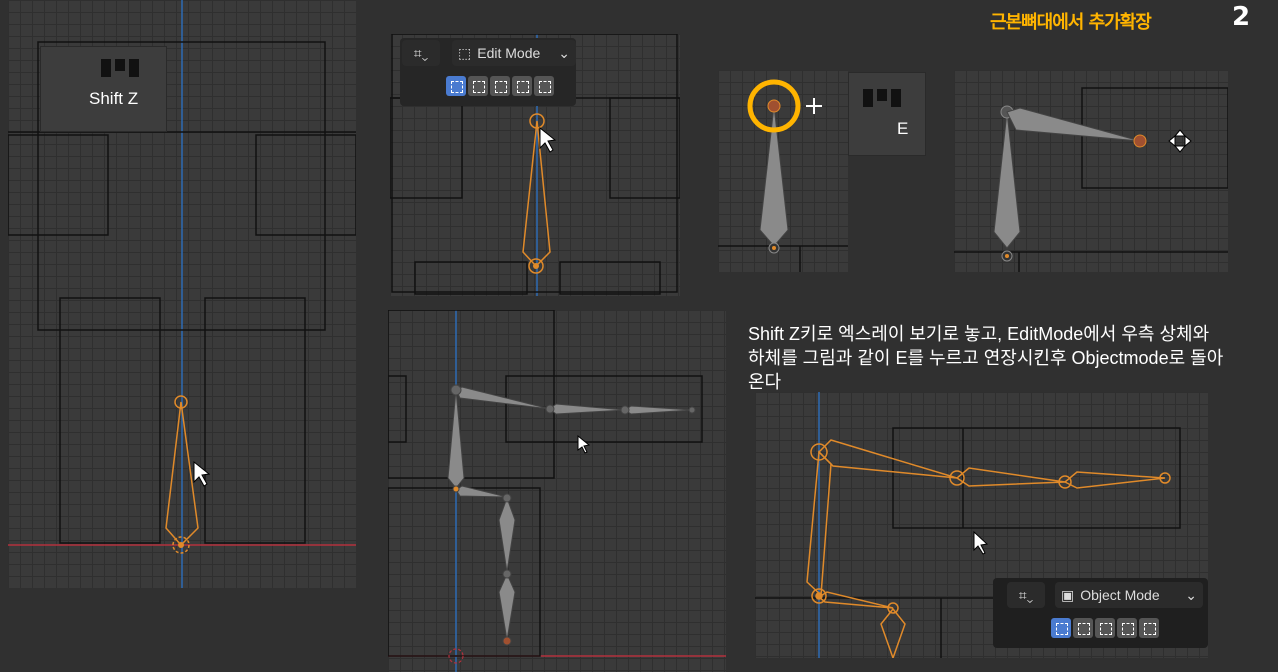 The width and height of the screenshot is (1278, 672). I want to click on mode-toolbar: ⌗⌄ ⬚ Edit Mode ⌄, so click(488, 72).